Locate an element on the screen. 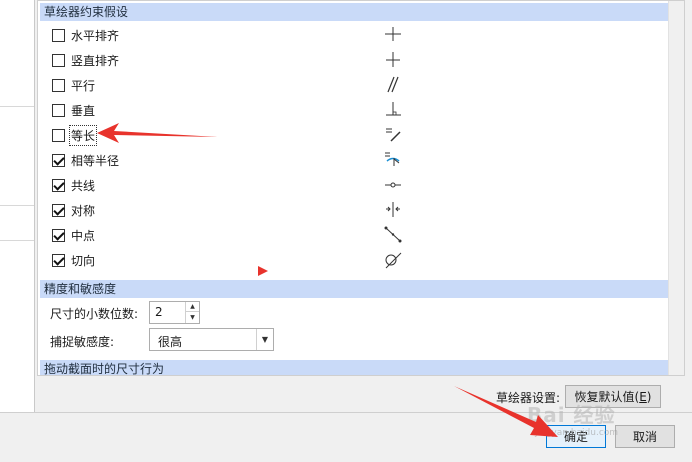 This screenshot has height=462, width=692. constraint-label: 等长 is located at coordinates (83, 135).